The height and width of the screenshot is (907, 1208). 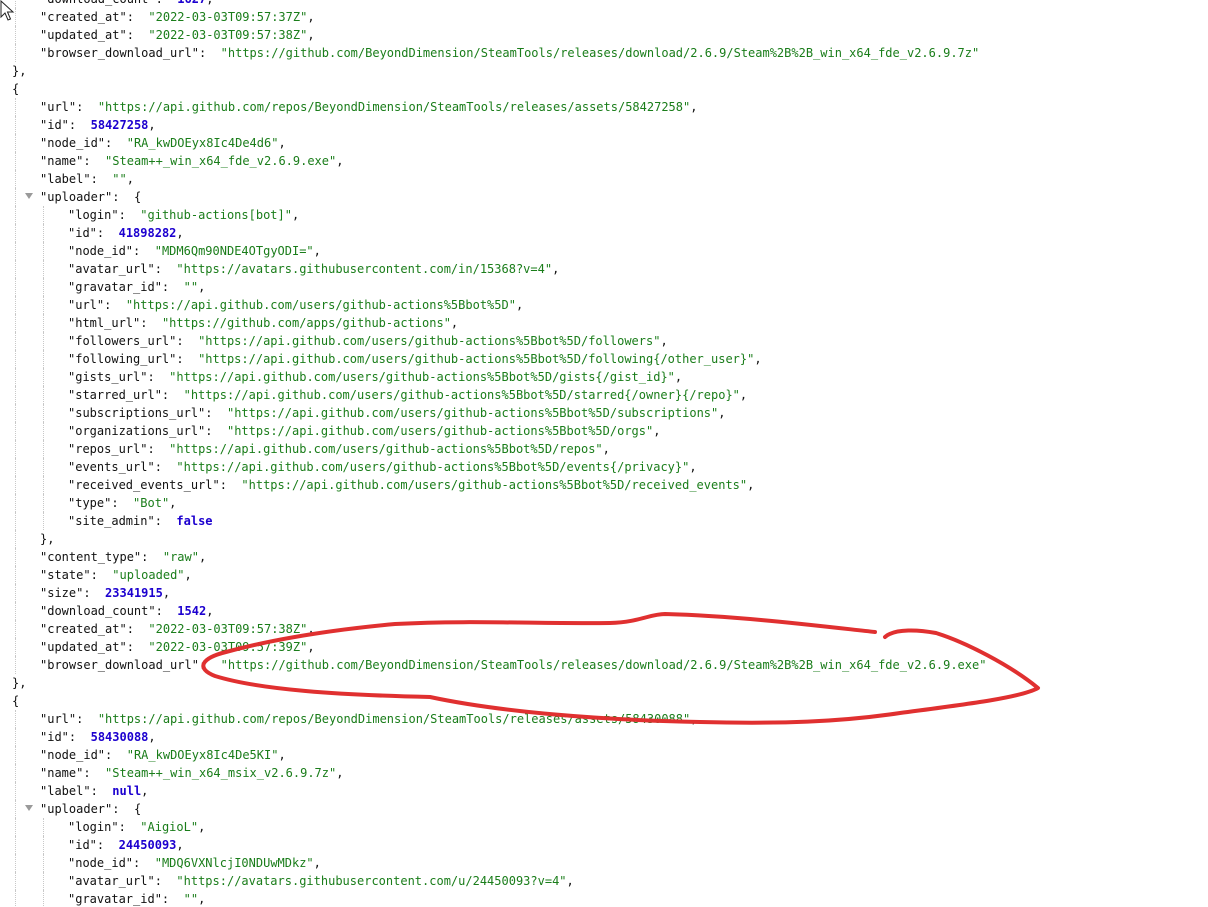 What do you see at coordinates (65, 179) in the screenshot?
I see `json-key: "label"` at bounding box center [65, 179].